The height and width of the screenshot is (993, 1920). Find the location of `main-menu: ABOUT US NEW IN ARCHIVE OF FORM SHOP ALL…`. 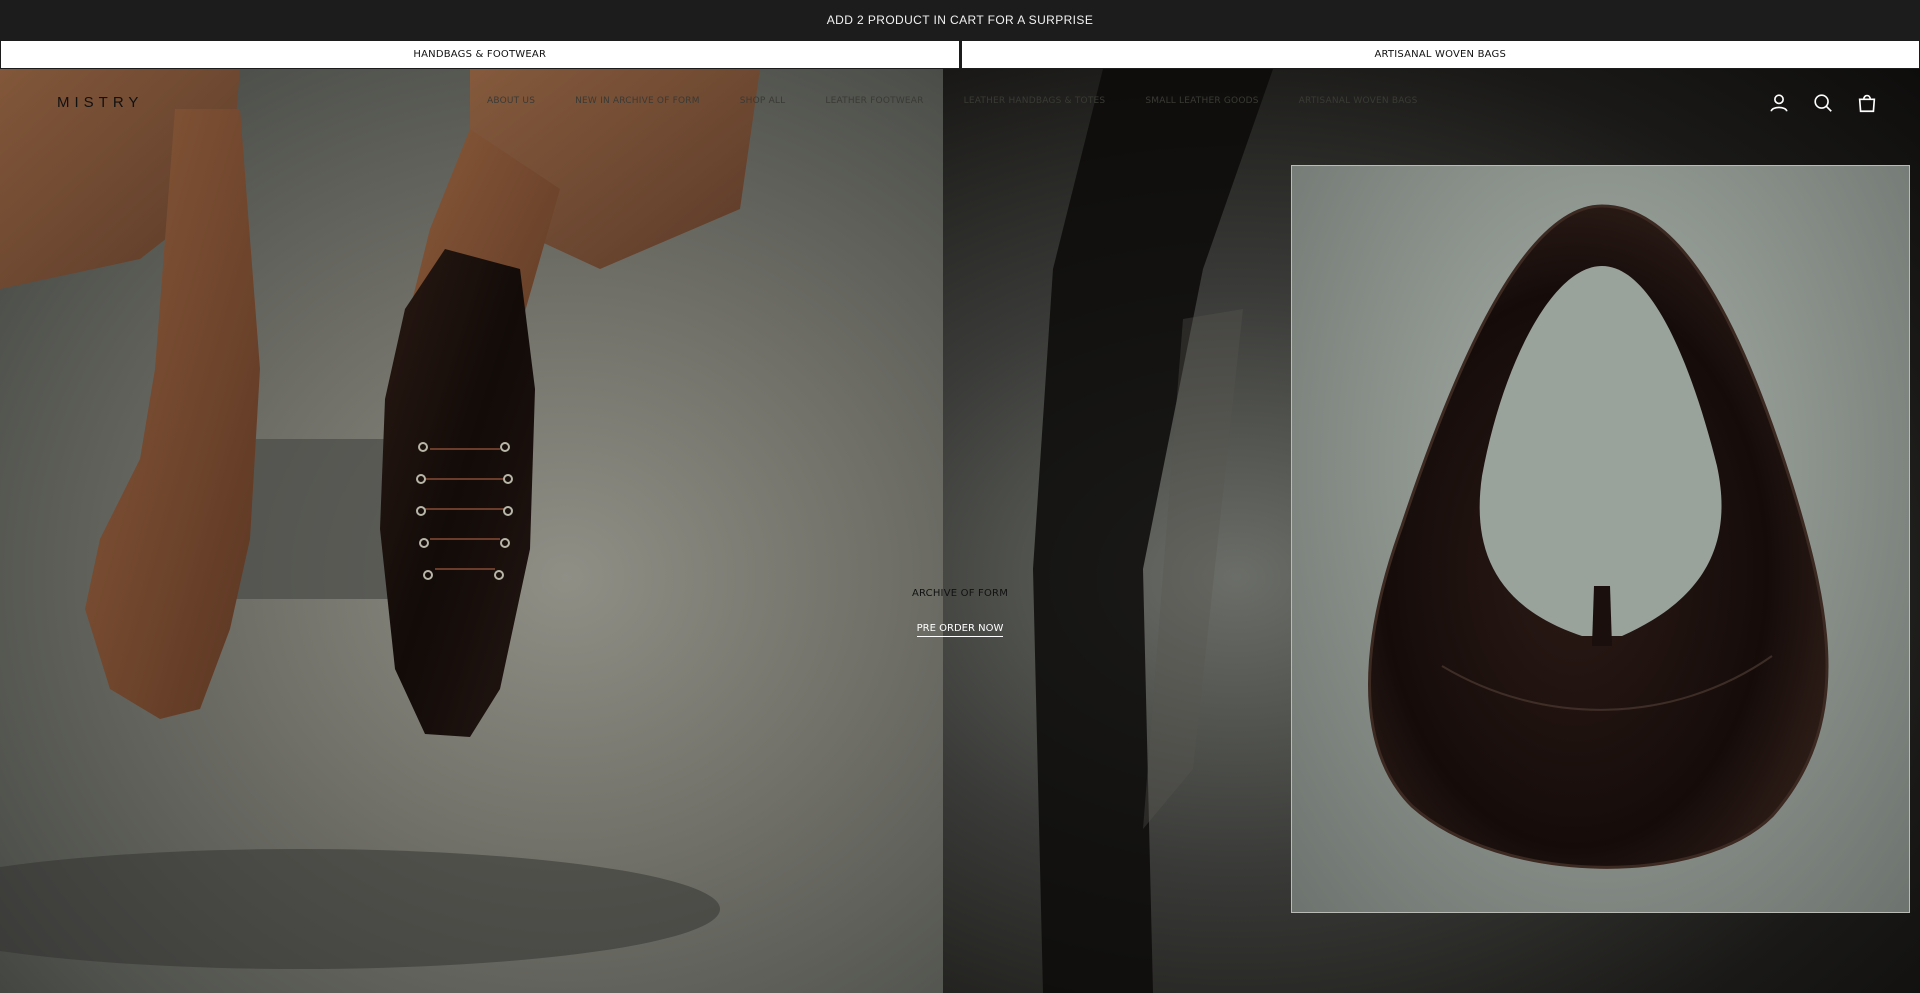

main-menu: ABOUT US NEW IN ARCHIVE OF FORM SHOP ALL… is located at coordinates (952, 101).